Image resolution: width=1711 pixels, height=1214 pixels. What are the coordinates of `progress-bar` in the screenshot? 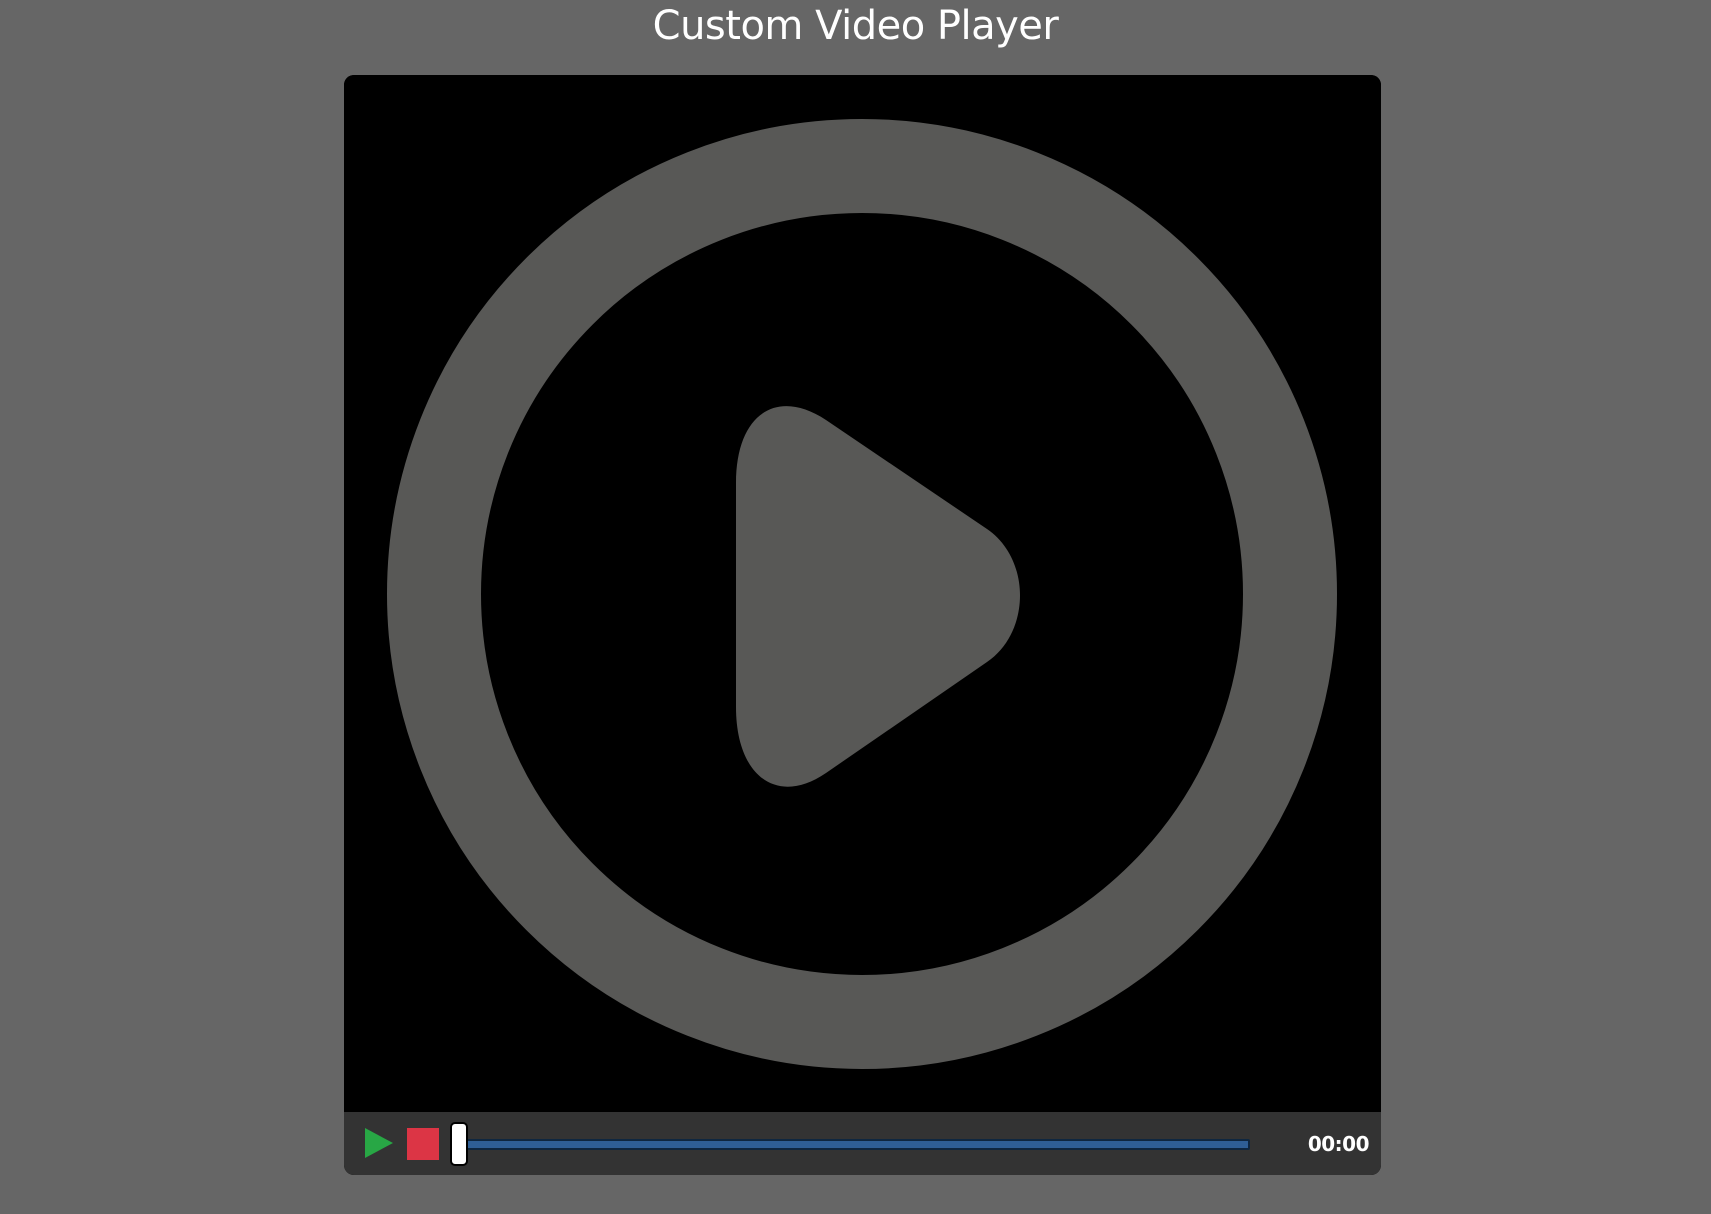 It's located at (850, 1144).